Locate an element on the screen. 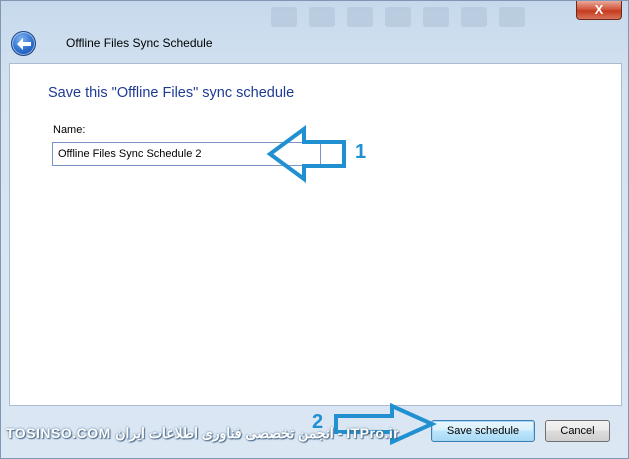  name-field is located at coordinates (186, 154).